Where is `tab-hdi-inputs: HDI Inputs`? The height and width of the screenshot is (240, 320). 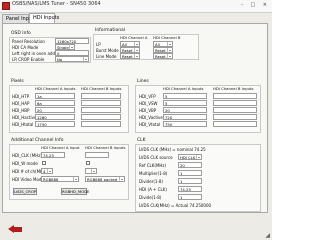 tab-hdi-inputs: HDI Inputs is located at coordinates (44, 18).